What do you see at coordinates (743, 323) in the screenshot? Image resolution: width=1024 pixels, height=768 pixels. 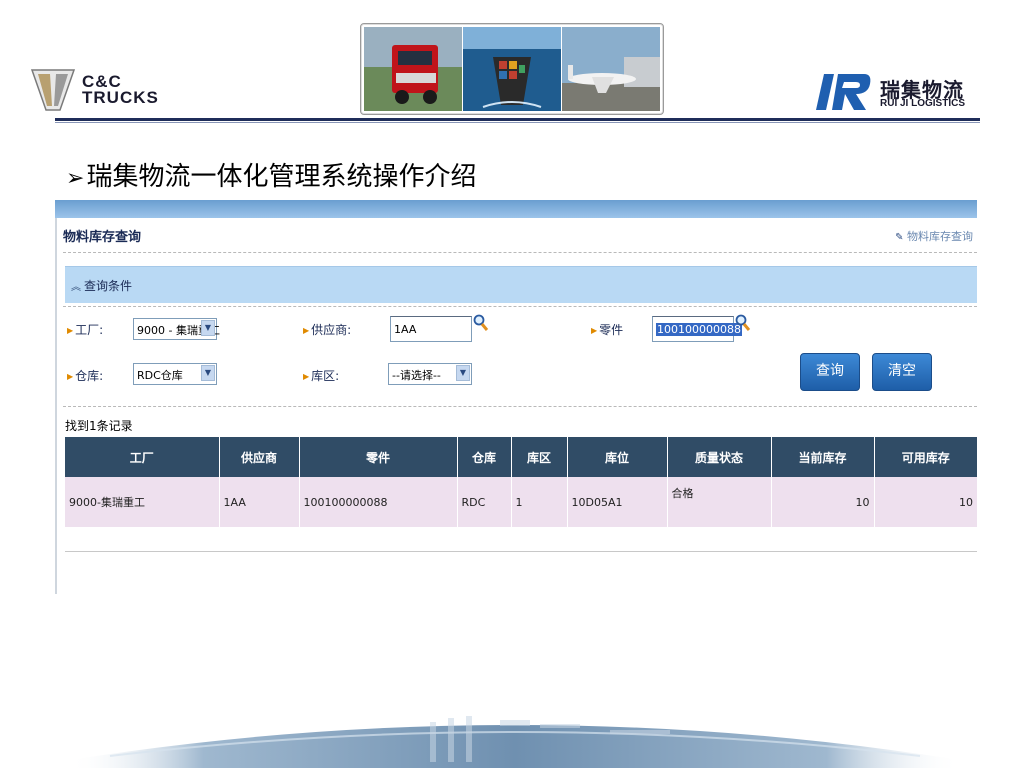 I see `part-search-icon` at bounding box center [743, 323].